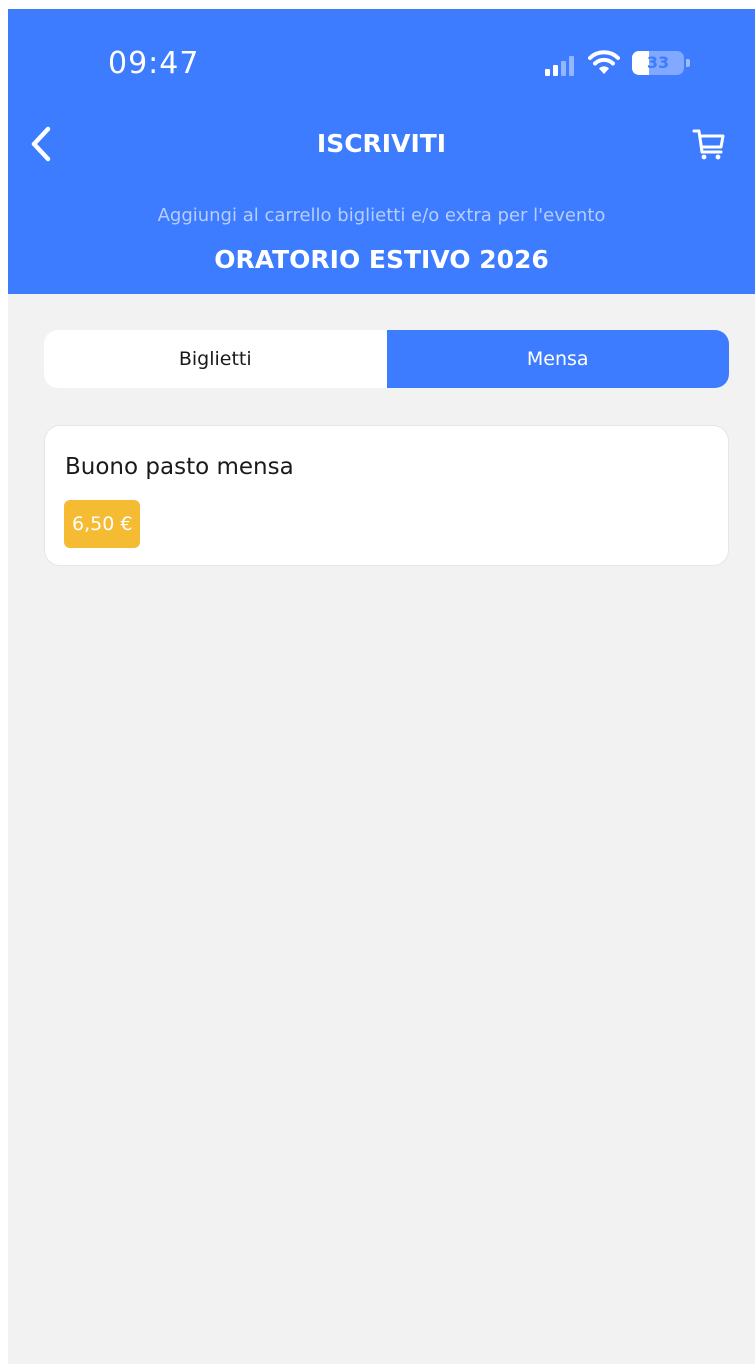  What do you see at coordinates (381, 259) in the screenshot?
I see `event-title: ORATORIO ESTIVO 2026` at bounding box center [381, 259].